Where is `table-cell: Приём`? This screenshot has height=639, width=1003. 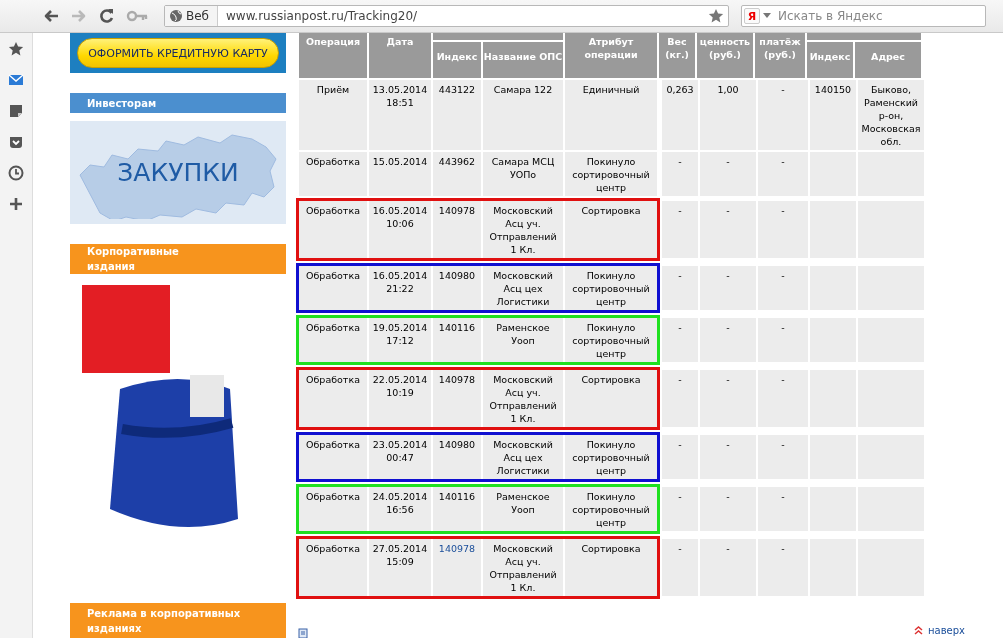
table-cell: Приём is located at coordinates (333, 115).